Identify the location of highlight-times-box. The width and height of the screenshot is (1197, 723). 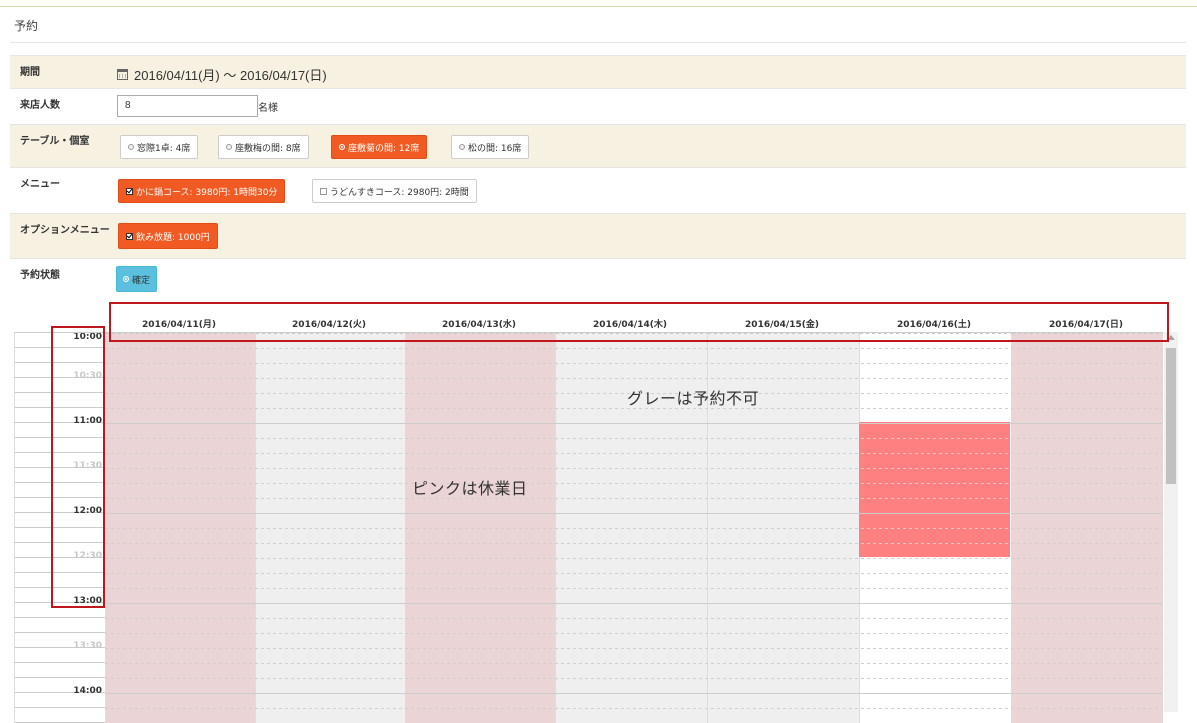
(78, 467).